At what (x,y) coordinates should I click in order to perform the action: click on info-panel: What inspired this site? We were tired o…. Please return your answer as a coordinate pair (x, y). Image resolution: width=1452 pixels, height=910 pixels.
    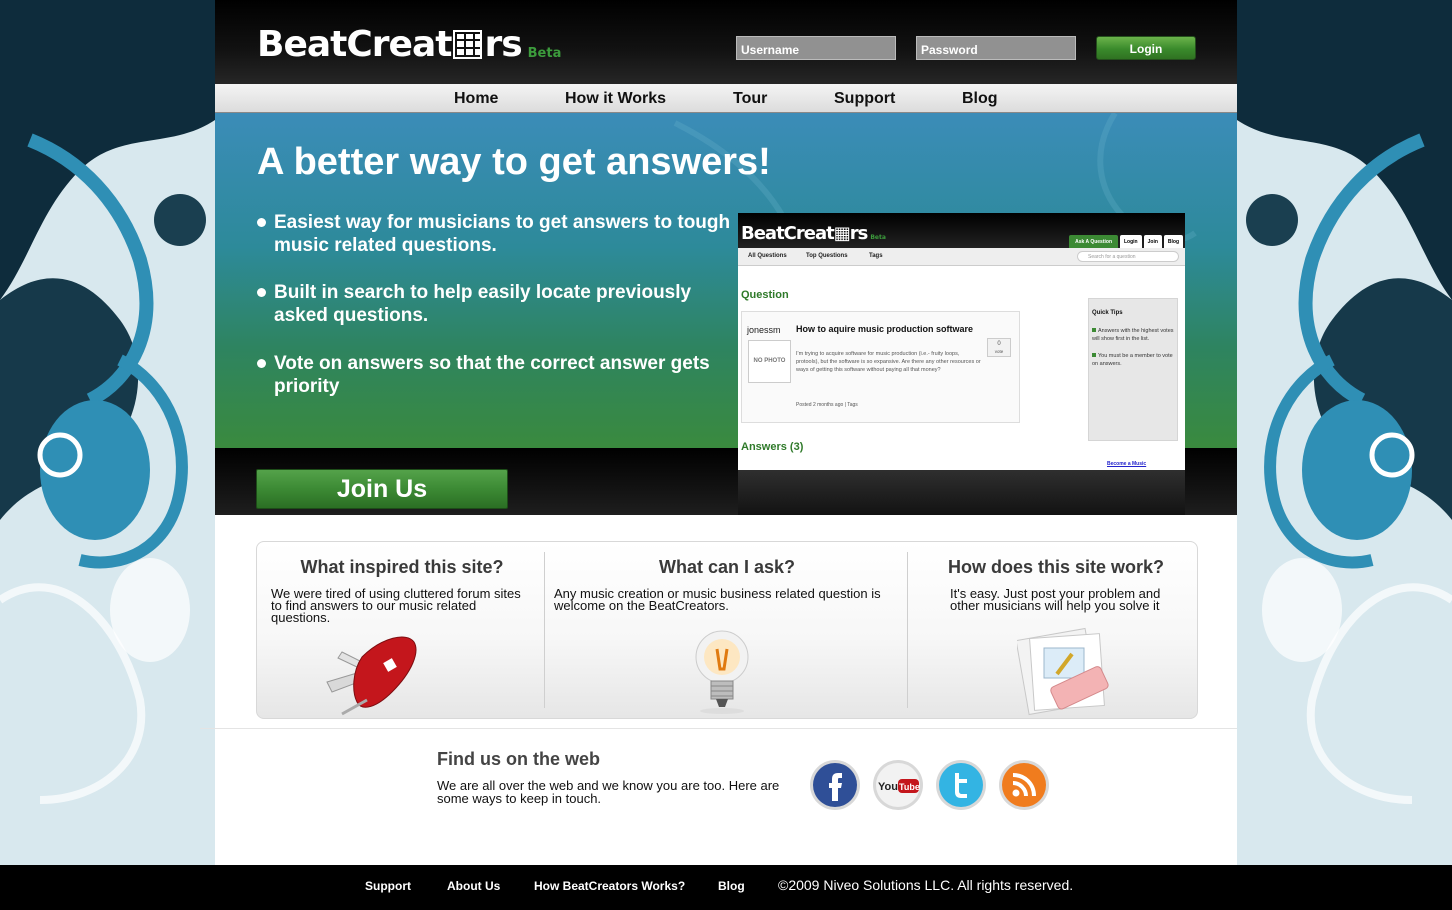
    Looking at the image, I should click on (727, 630).